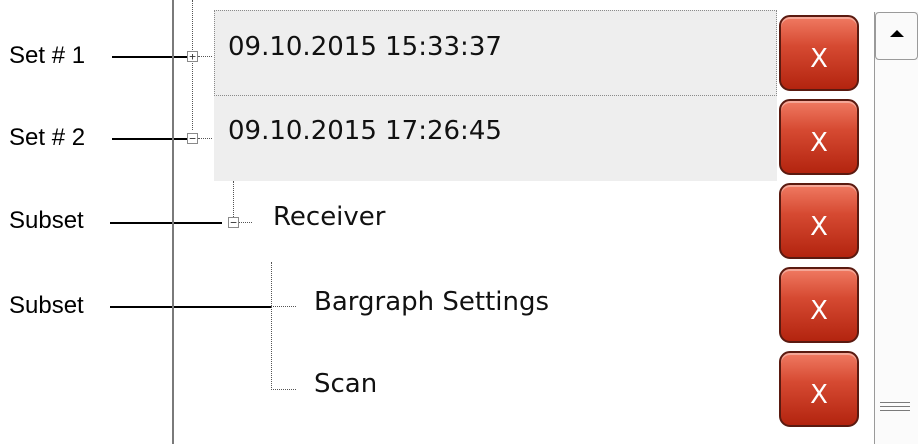  What do you see at coordinates (192, 65) in the screenshot?
I see `tree-root-connector` at bounding box center [192, 65].